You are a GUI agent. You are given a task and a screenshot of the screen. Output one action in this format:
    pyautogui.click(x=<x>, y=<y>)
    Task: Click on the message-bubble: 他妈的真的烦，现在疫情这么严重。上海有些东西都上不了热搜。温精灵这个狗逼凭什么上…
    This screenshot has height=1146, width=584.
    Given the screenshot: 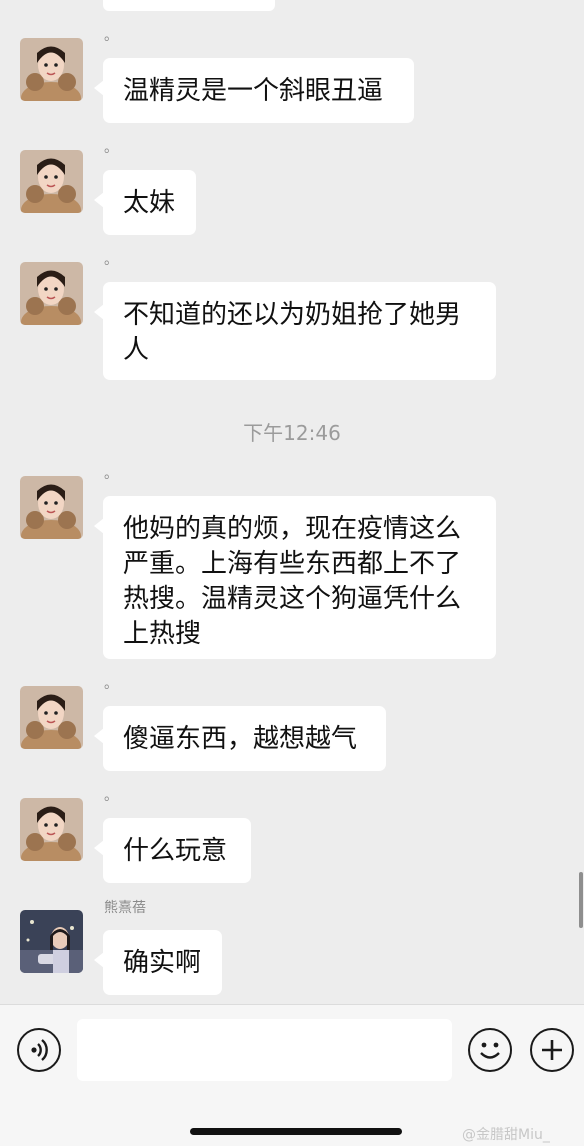 What is the action you would take?
    pyautogui.click(x=295, y=577)
    